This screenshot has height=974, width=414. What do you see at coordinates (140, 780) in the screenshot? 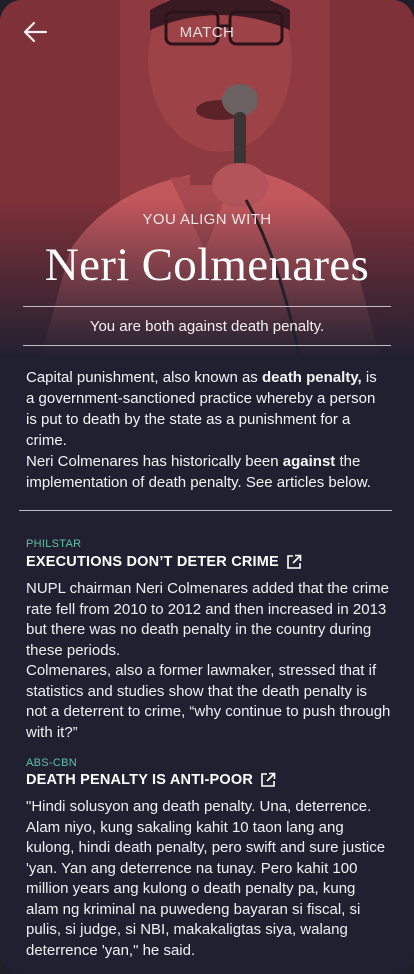
I see `article-headline: DEATH PENALTY IS ANTI-POOR` at bounding box center [140, 780].